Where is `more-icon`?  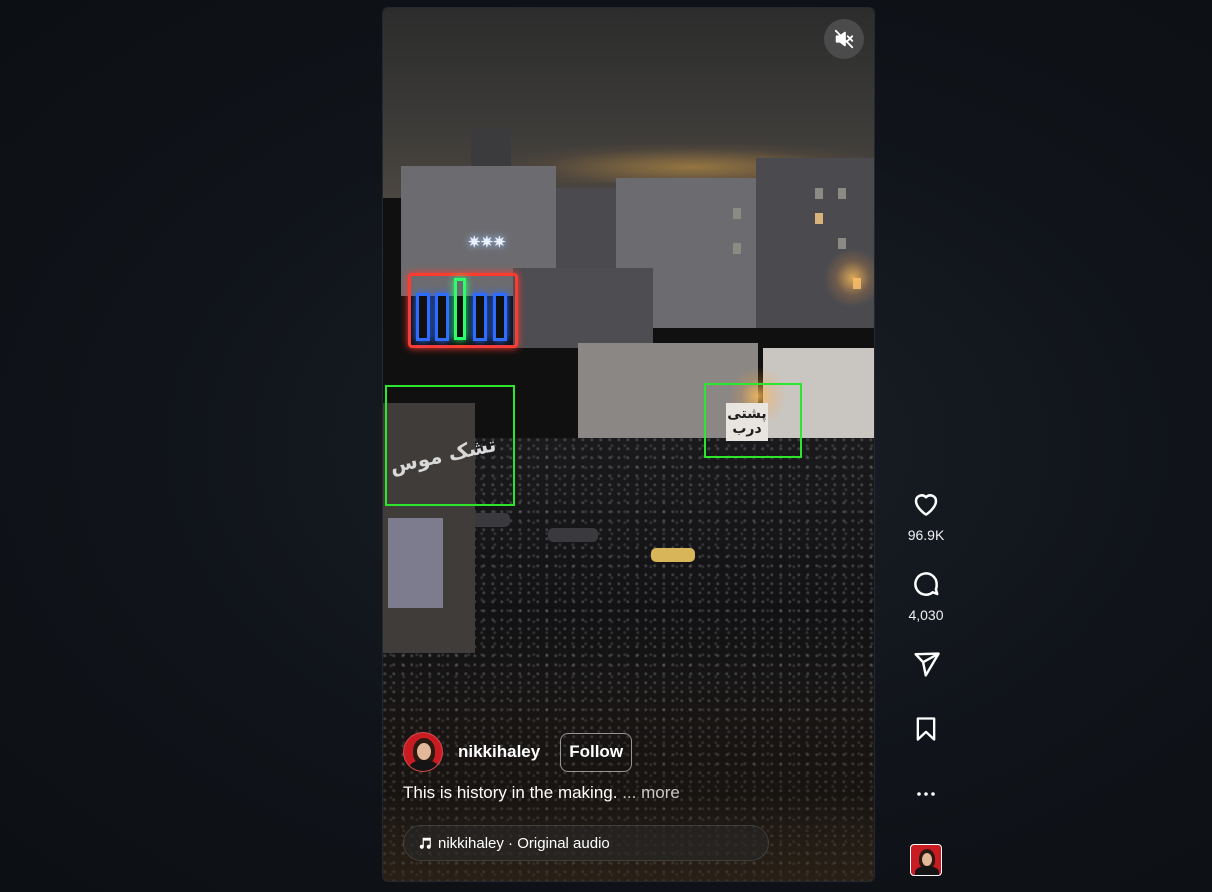
more-icon is located at coordinates (926, 794).